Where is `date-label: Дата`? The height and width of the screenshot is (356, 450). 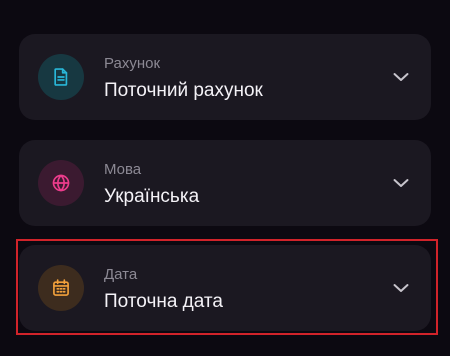
date-label: Дата is located at coordinates (121, 274).